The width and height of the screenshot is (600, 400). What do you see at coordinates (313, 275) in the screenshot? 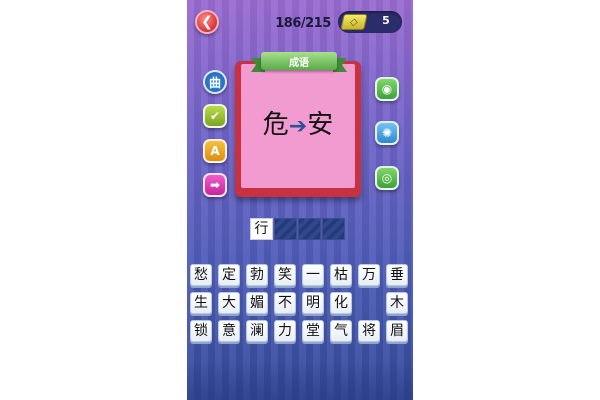
I see `char-tile: 一` at bounding box center [313, 275].